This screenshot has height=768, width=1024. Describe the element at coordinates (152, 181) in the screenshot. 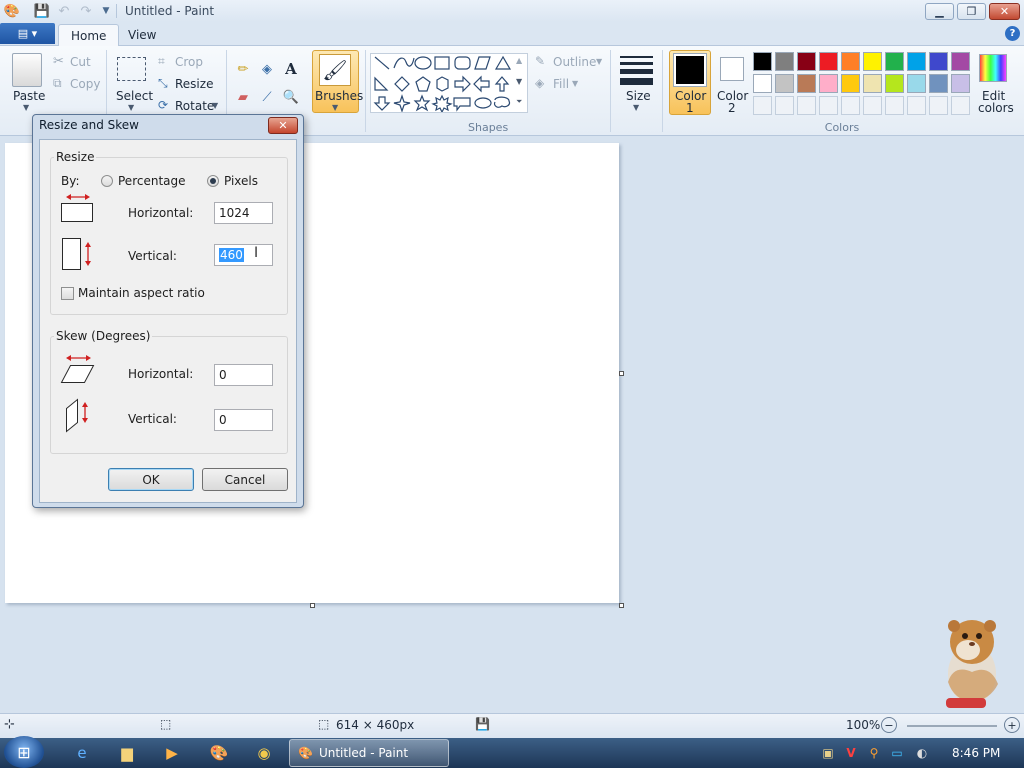

I see `percentage-label: Percentage` at that location.